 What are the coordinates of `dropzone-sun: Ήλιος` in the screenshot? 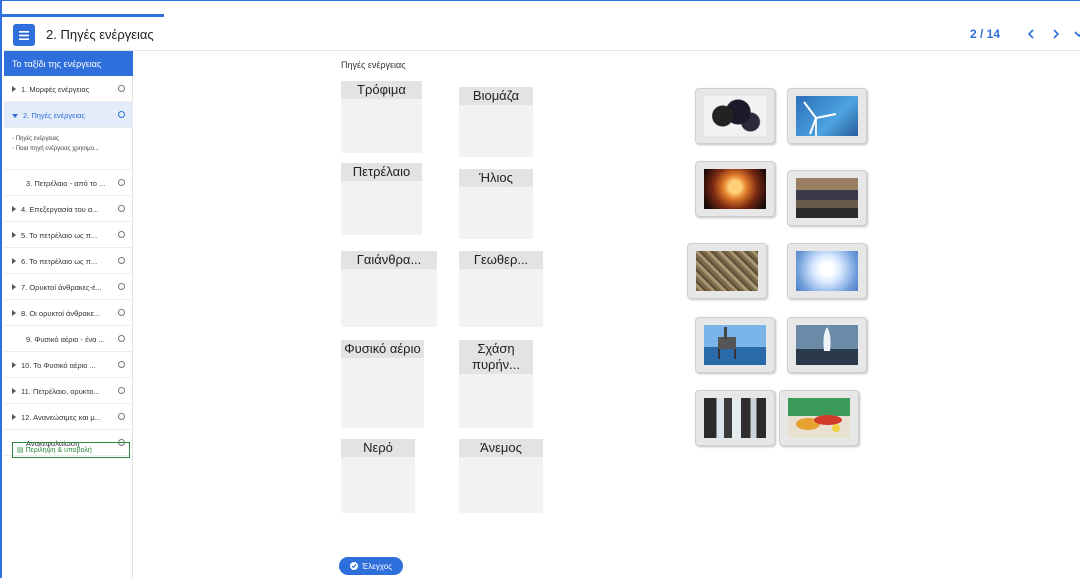 It's located at (496, 204).